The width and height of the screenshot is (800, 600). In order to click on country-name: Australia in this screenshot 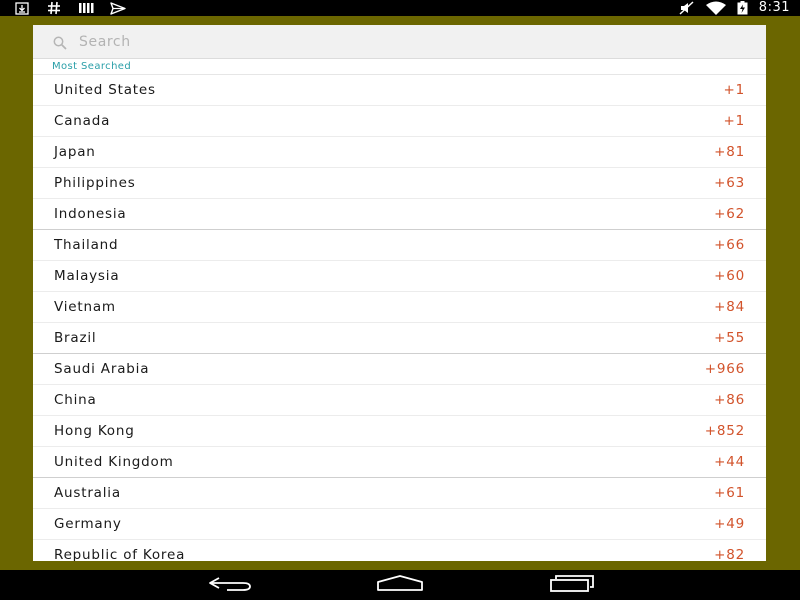, I will do `click(87, 493)`.